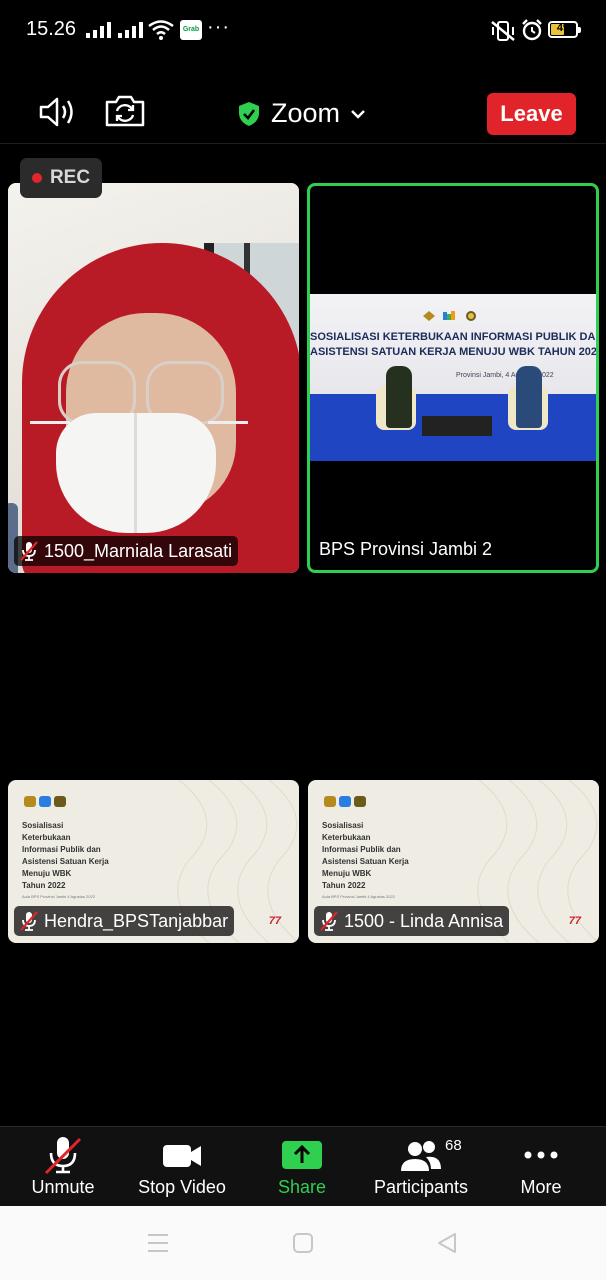 The image size is (606, 1280). I want to click on leave-button: Leave, so click(531, 114).